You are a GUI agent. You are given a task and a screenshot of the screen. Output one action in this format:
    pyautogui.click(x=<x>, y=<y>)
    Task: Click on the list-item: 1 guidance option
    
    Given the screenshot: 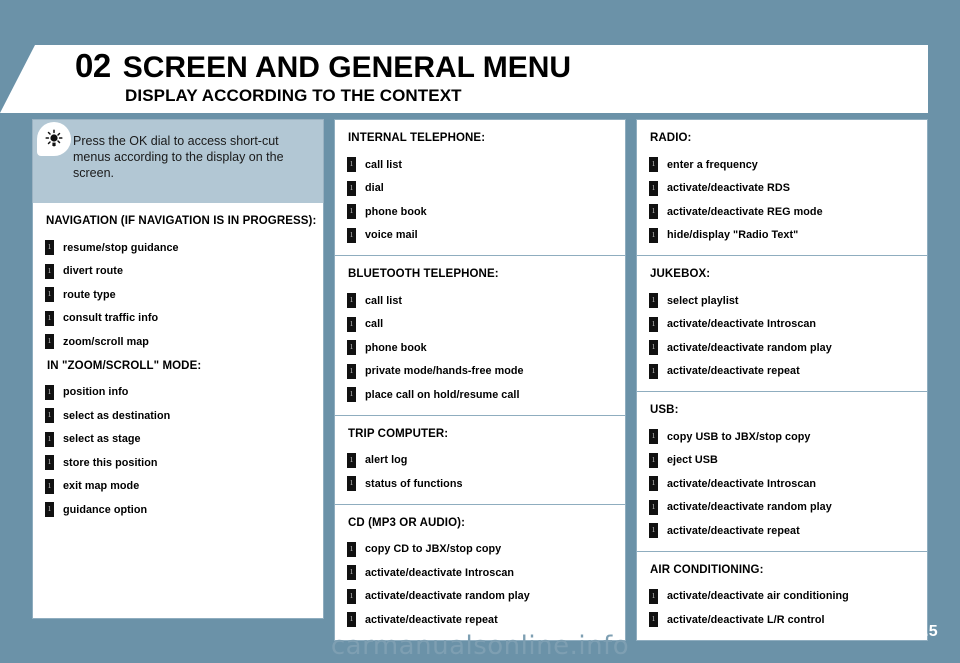 What is the action you would take?
    pyautogui.click(x=178, y=510)
    